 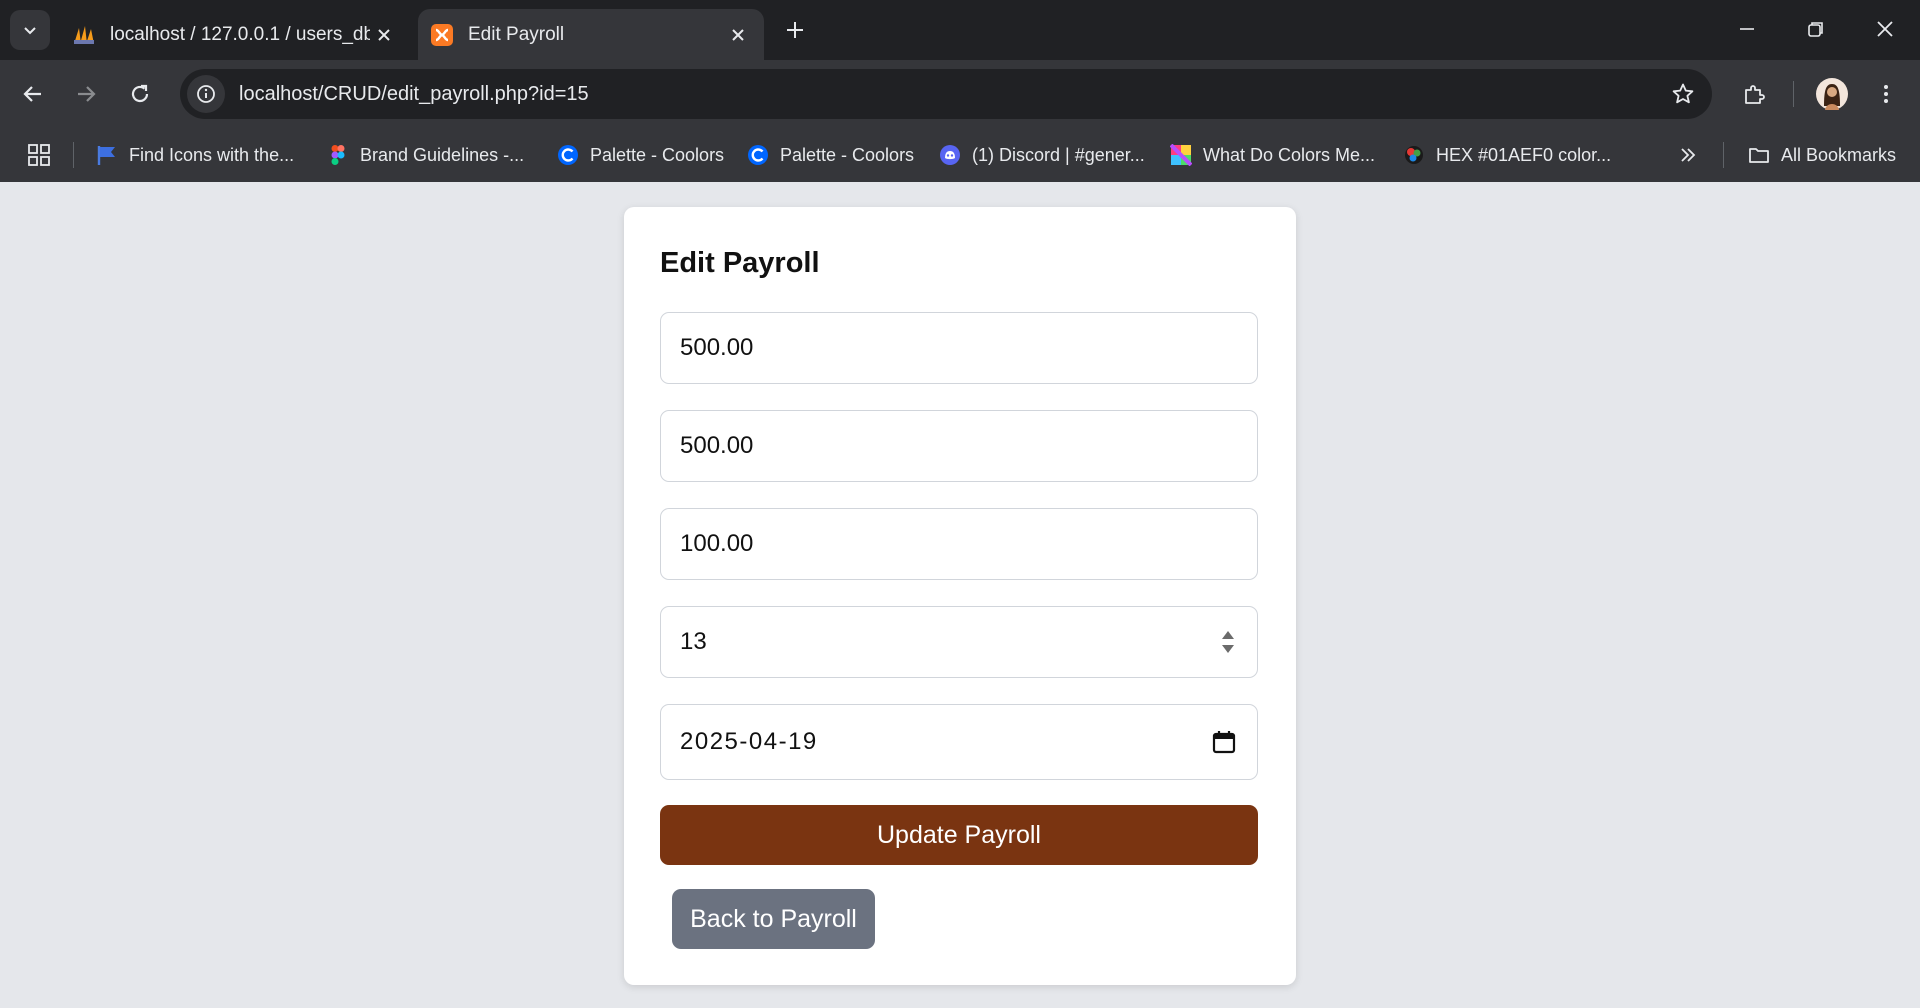 What do you see at coordinates (414, 94) in the screenshot?
I see `address-url: localhost/CRUD/edit_payroll.php?id=15` at bounding box center [414, 94].